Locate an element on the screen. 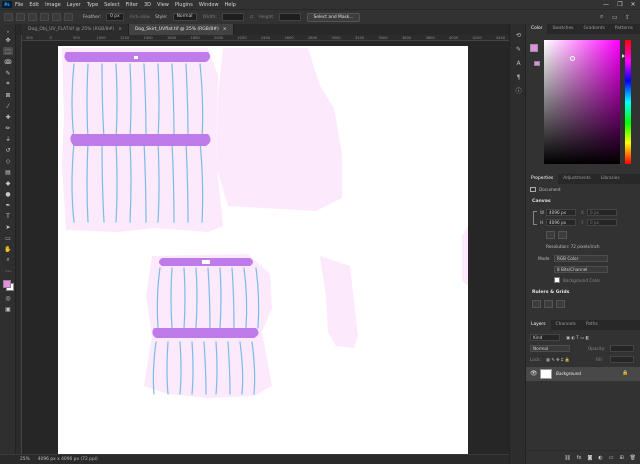 Image resolution: width=640 pixels, height=464 pixels. home-icon is located at coordinates (8, 17).